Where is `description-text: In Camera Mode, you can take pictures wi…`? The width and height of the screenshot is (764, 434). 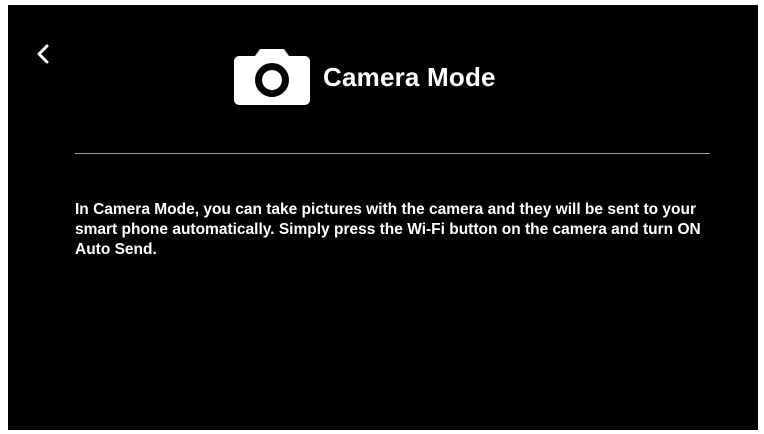
description-text: In Camera Mode, you can take pictures wi… is located at coordinates (388, 229).